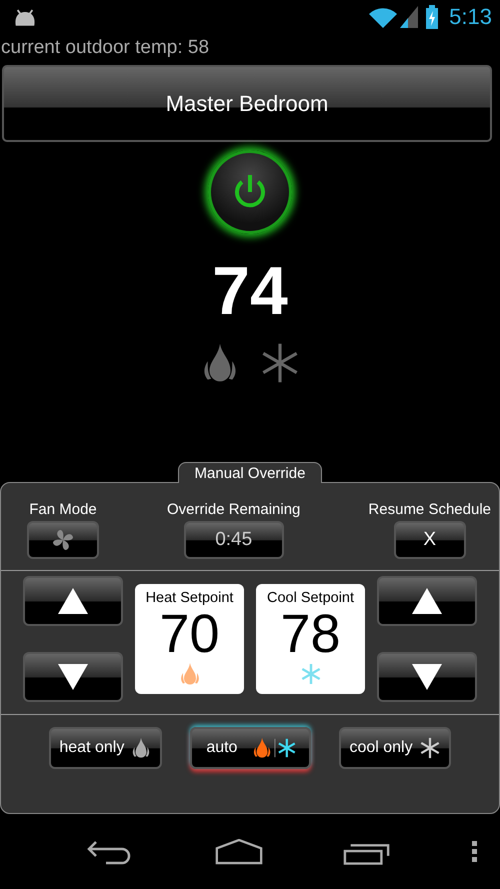  Describe the element at coordinates (432, 17) in the screenshot. I see `battery-icon` at that location.